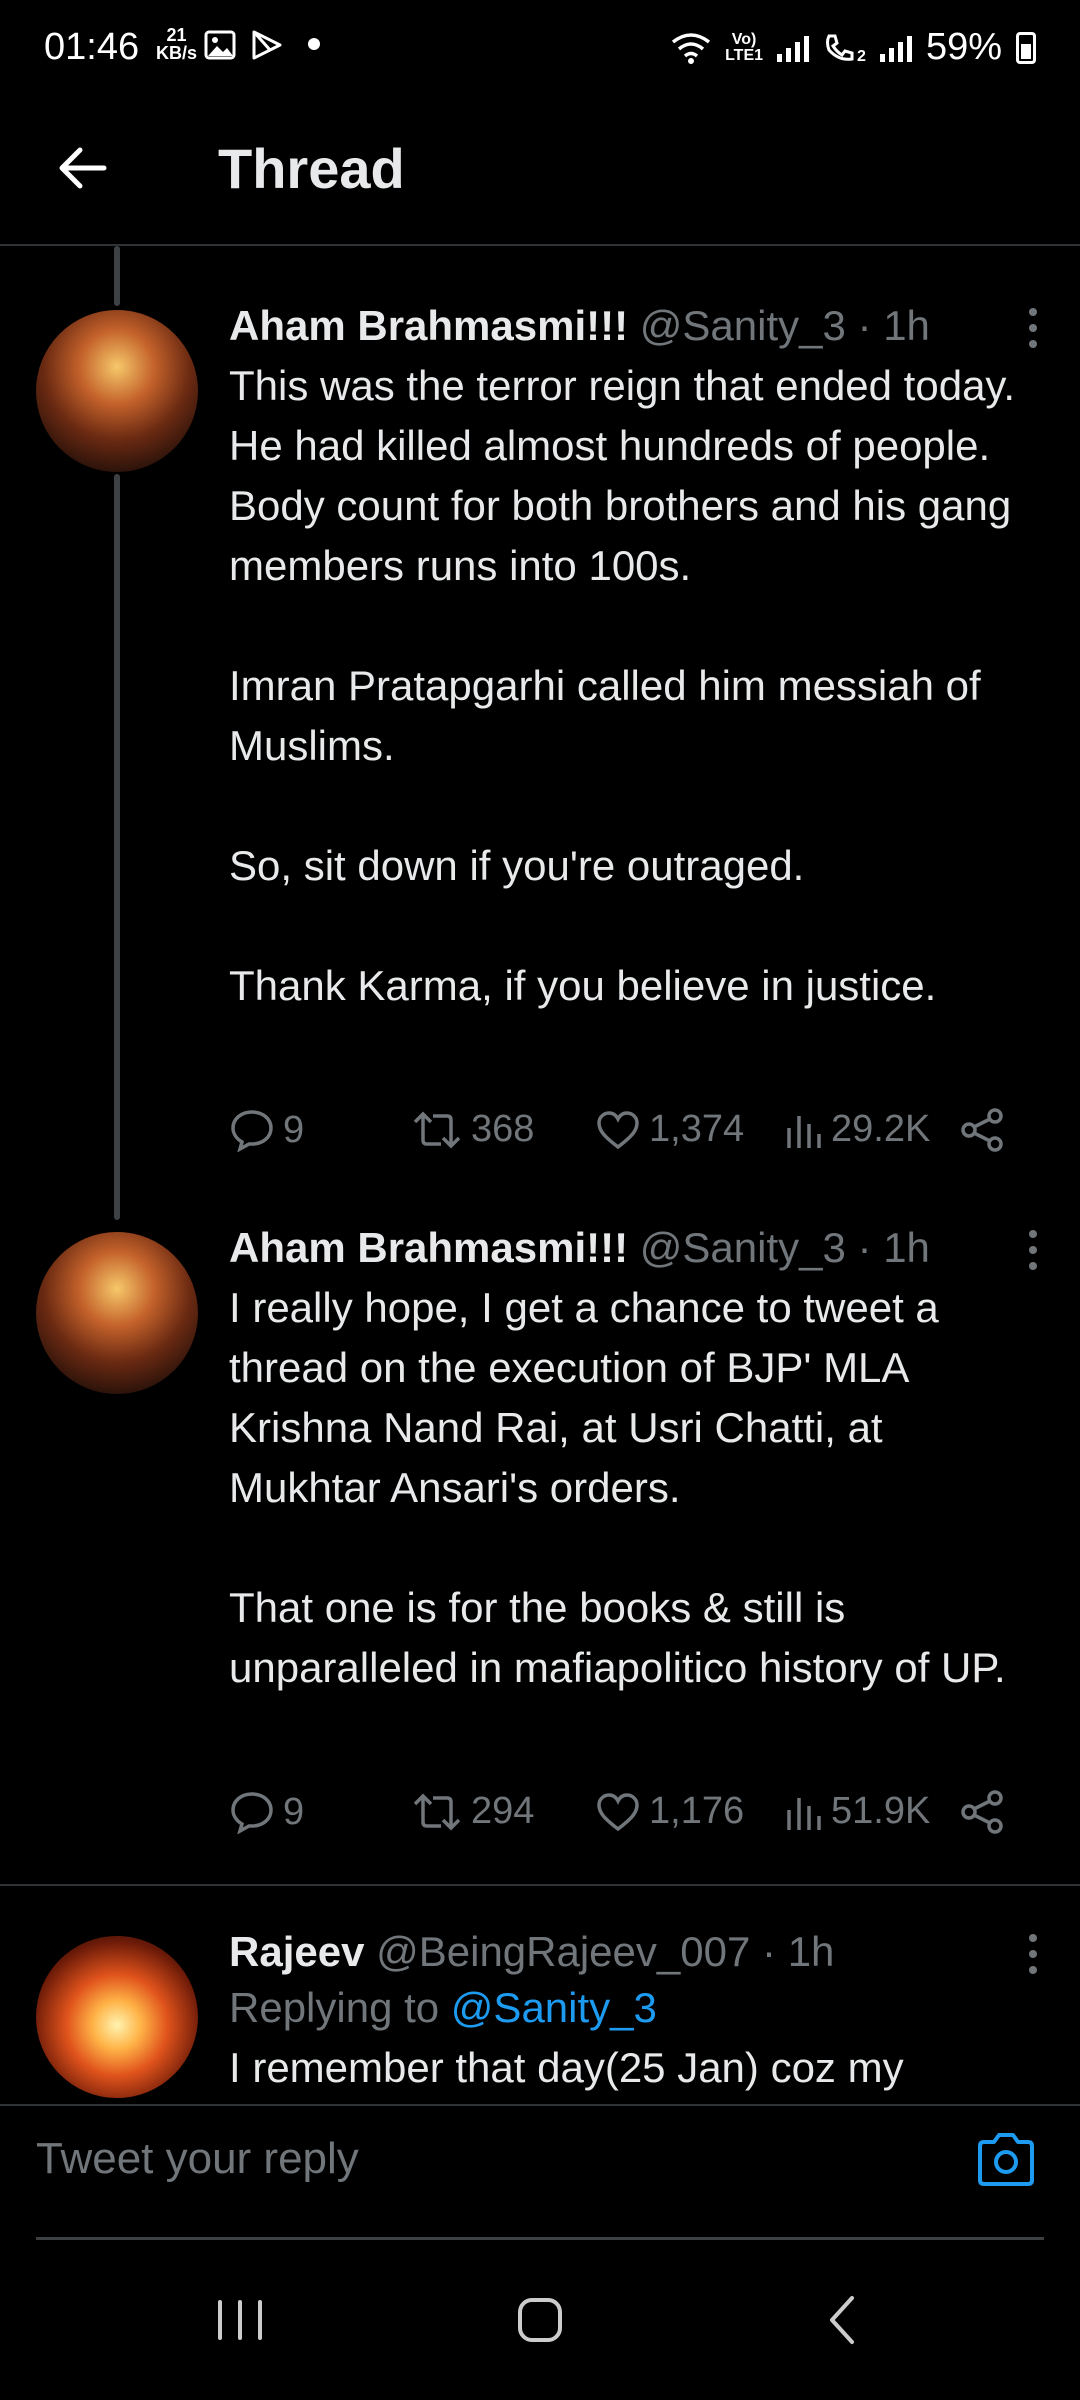  I want to click on views-button: 51.9K, so click(856, 1811).